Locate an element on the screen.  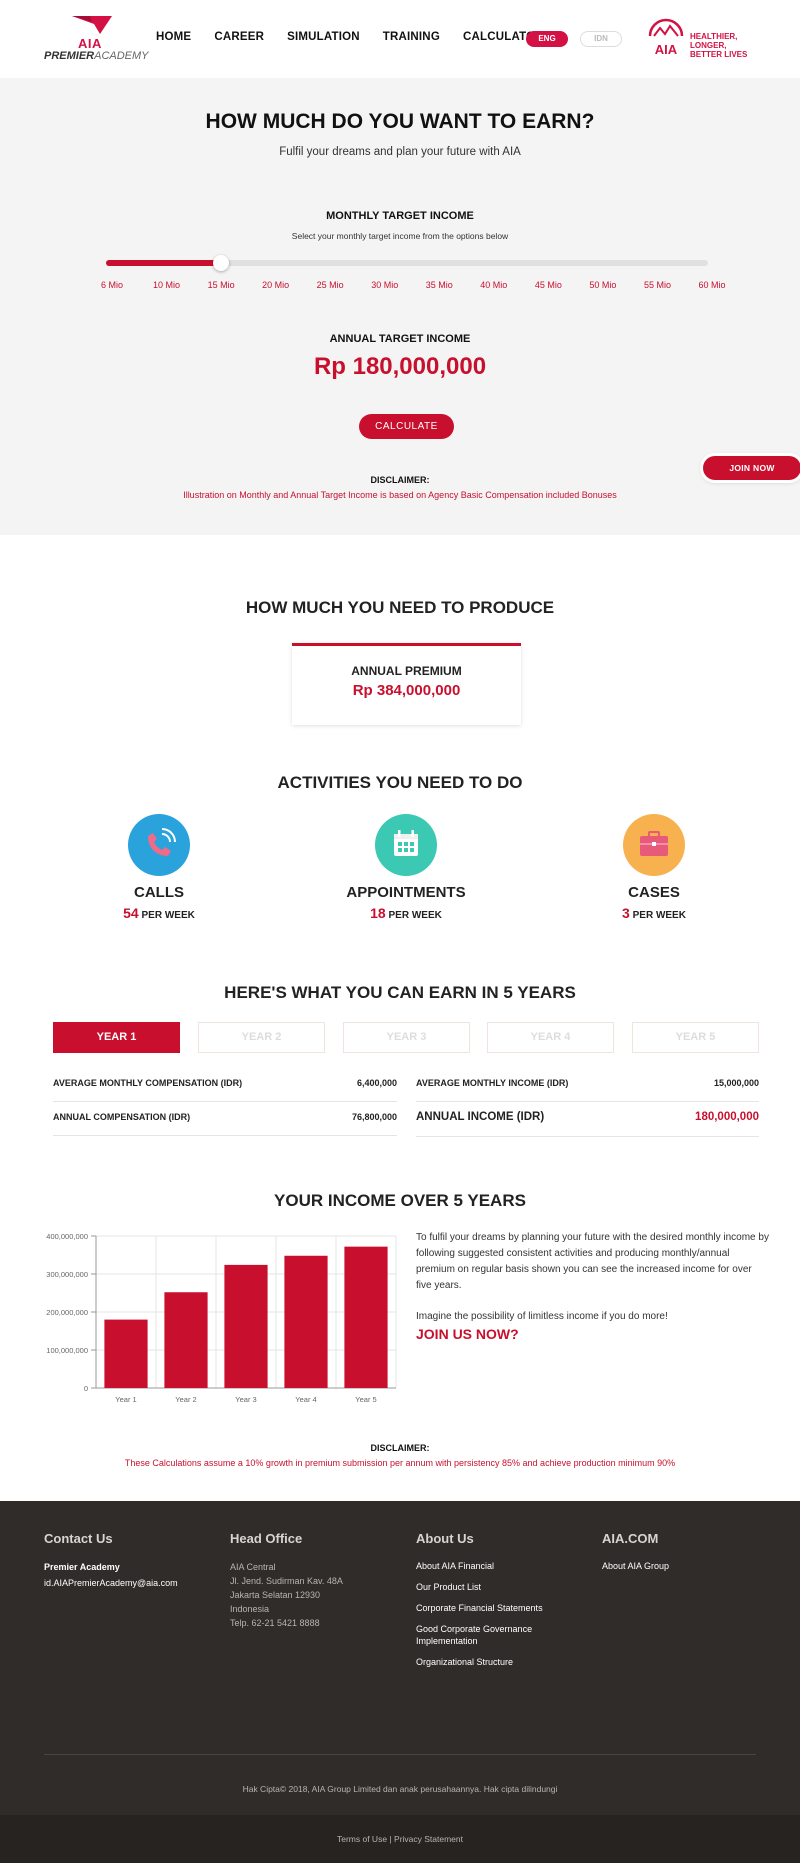
footer-link-product-list: Our Product List is located at coordinates (491, 1587).